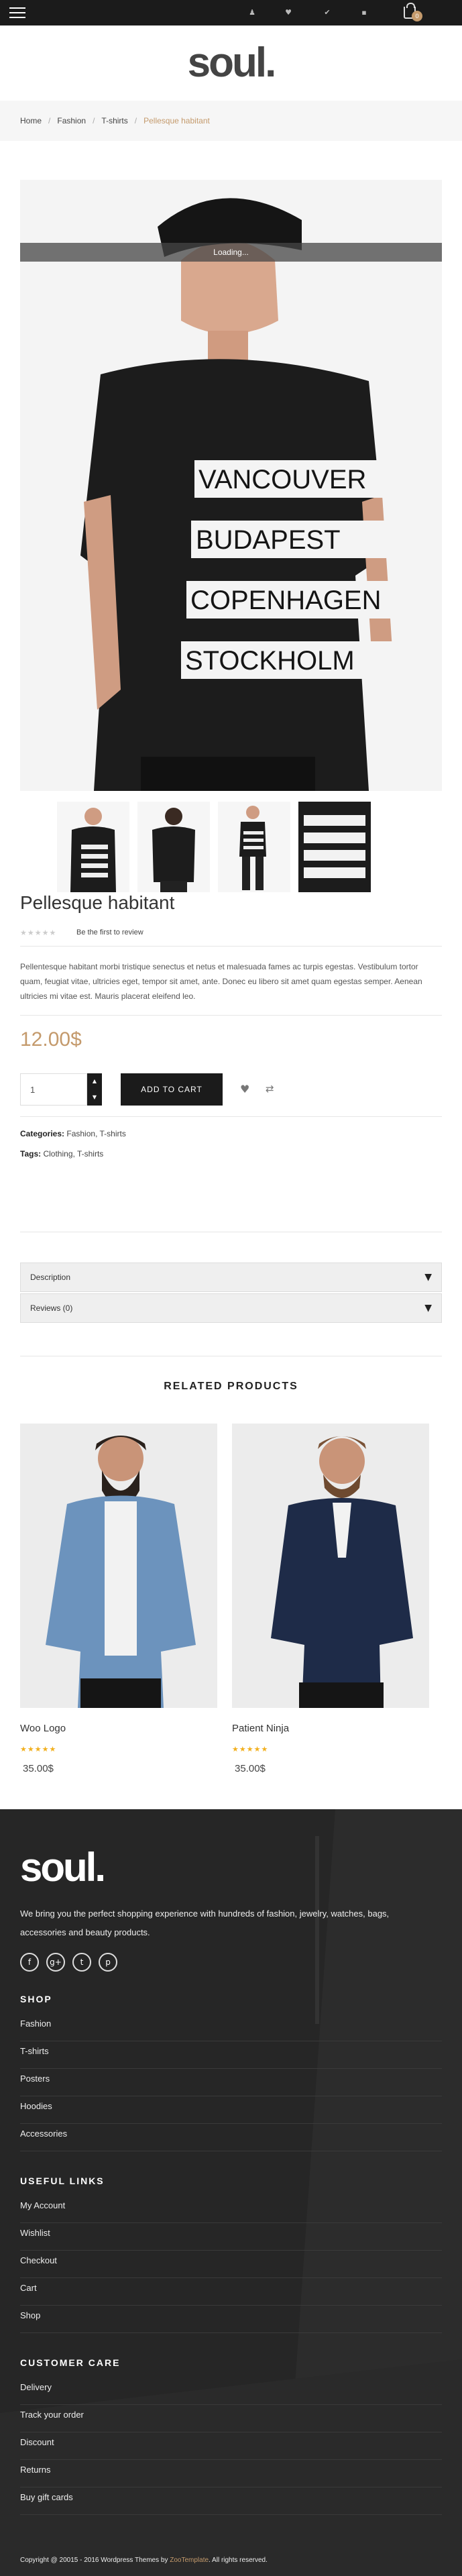  What do you see at coordinates (81, 1962) in the screenshot?
I see `twitter-icon: t` at bounding box center [81, 1962].